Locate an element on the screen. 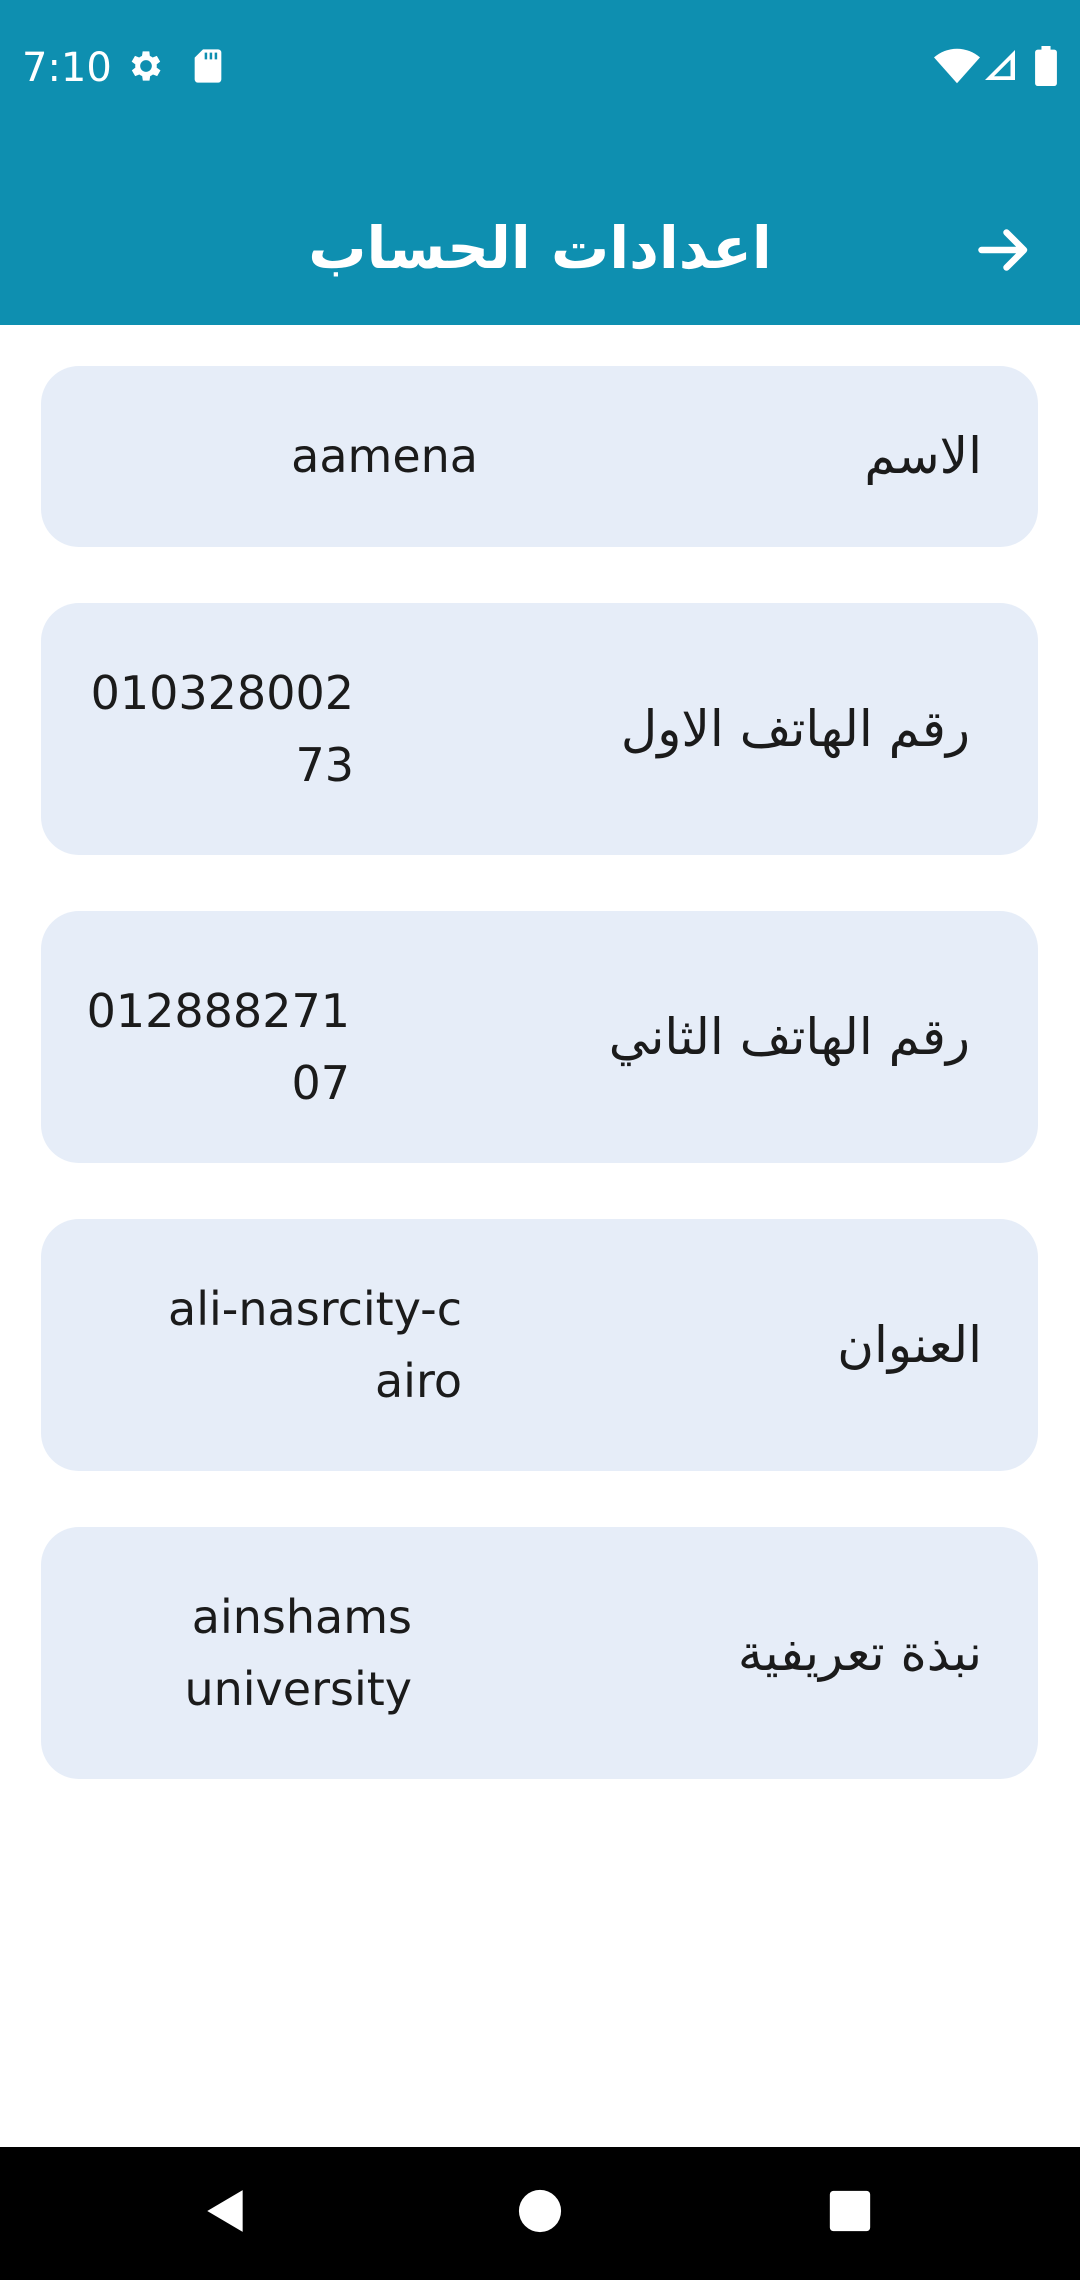  nav-recents-button is located at coordinates (850, 2213).